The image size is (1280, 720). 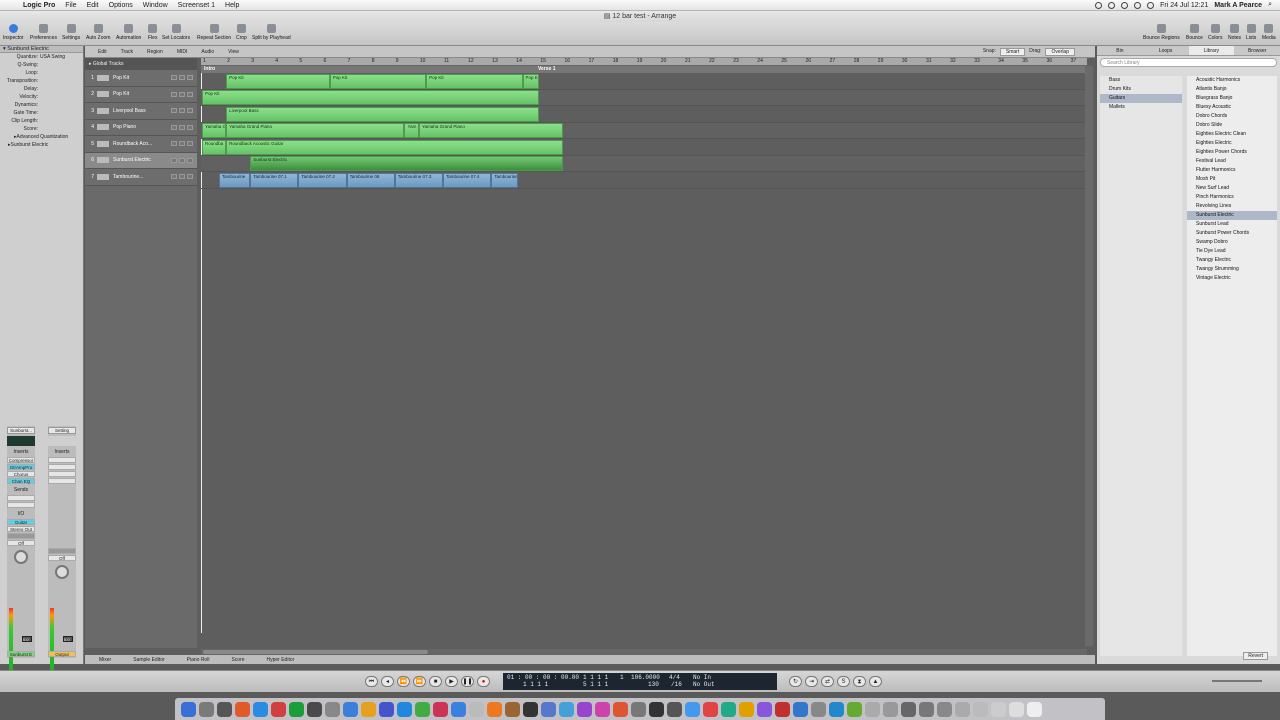 I want to click on menu-edit: Edit, so click(x=93, y=5).